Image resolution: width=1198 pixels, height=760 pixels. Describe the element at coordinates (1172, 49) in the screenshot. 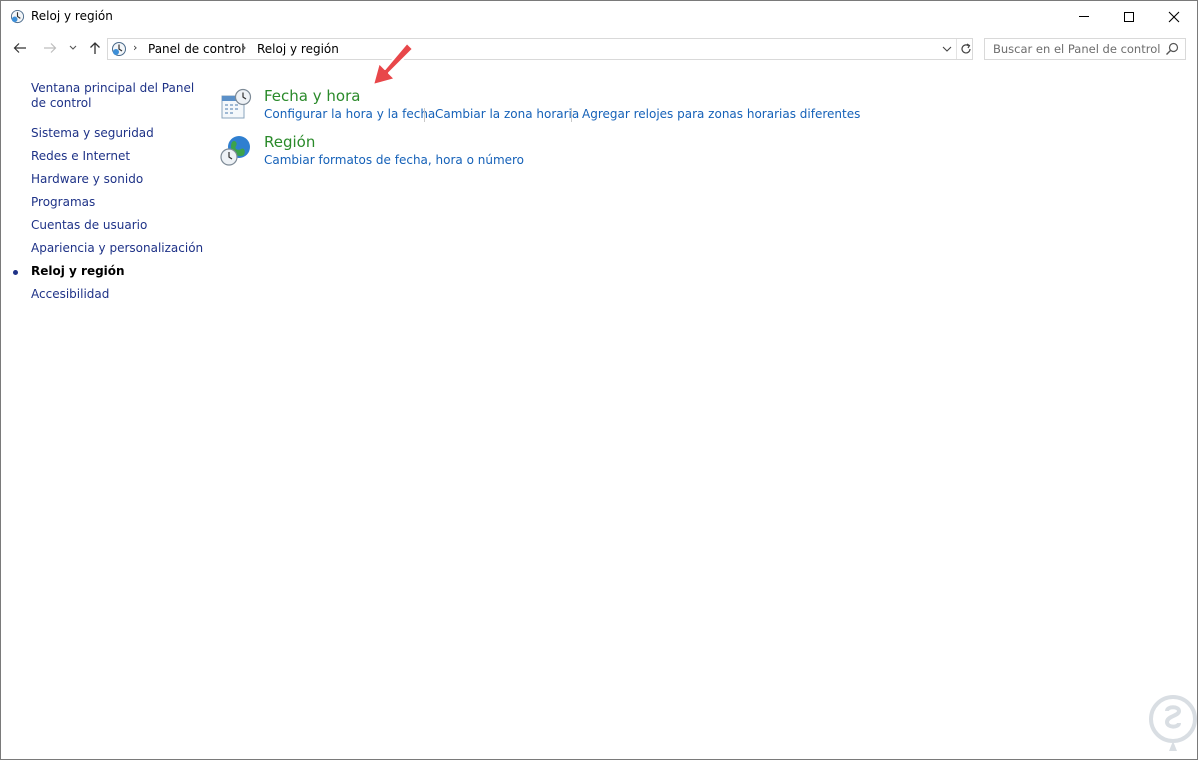

I see `search-icon` at that location.